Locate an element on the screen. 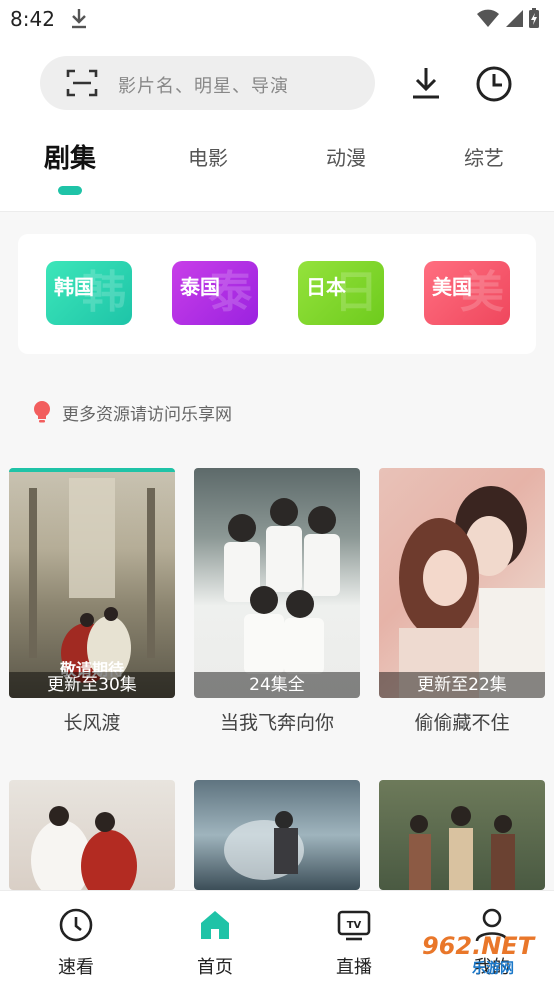  history-icon is located at coordinates (494, 84).